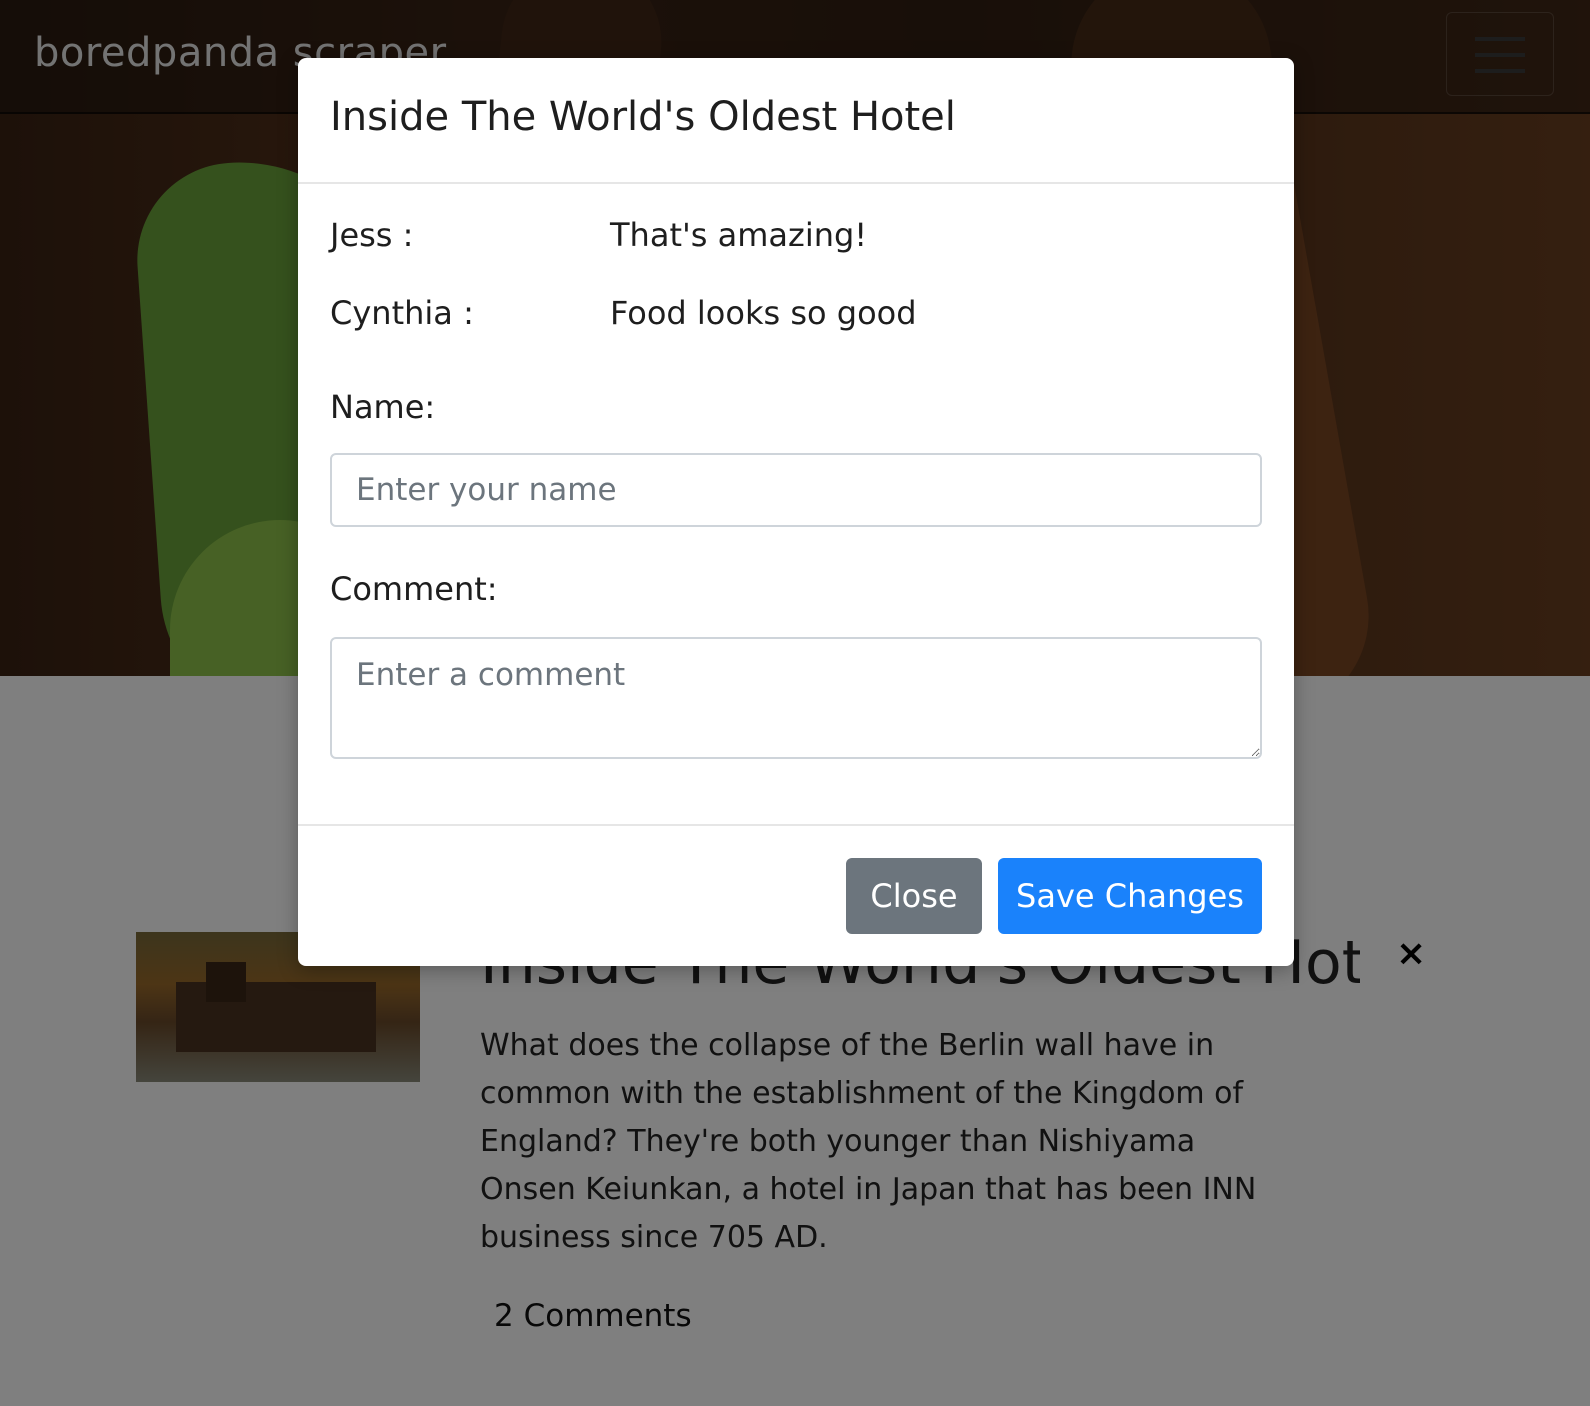 Image resolution: width=1590 pixels, height=1406 pixels. Describe the element at coordinates (796, 896) in the screenshot. I see `modal-footer: Close Save Changes` at that location.